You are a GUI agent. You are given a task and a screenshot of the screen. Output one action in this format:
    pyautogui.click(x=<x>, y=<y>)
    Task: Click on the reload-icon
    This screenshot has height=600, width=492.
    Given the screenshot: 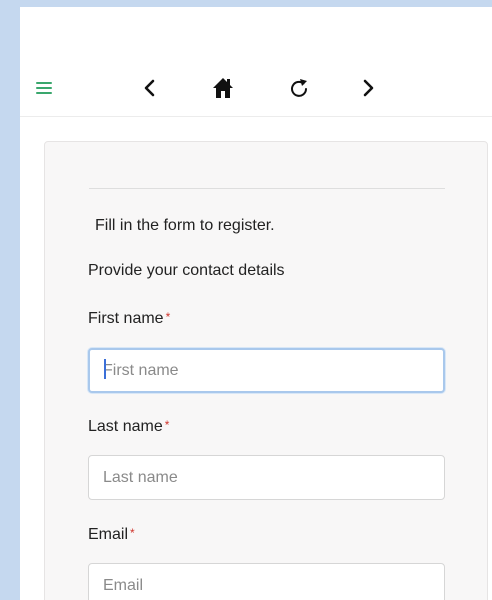 What is the action you would take?
    pyautogui.click(x=299, y=88)
    